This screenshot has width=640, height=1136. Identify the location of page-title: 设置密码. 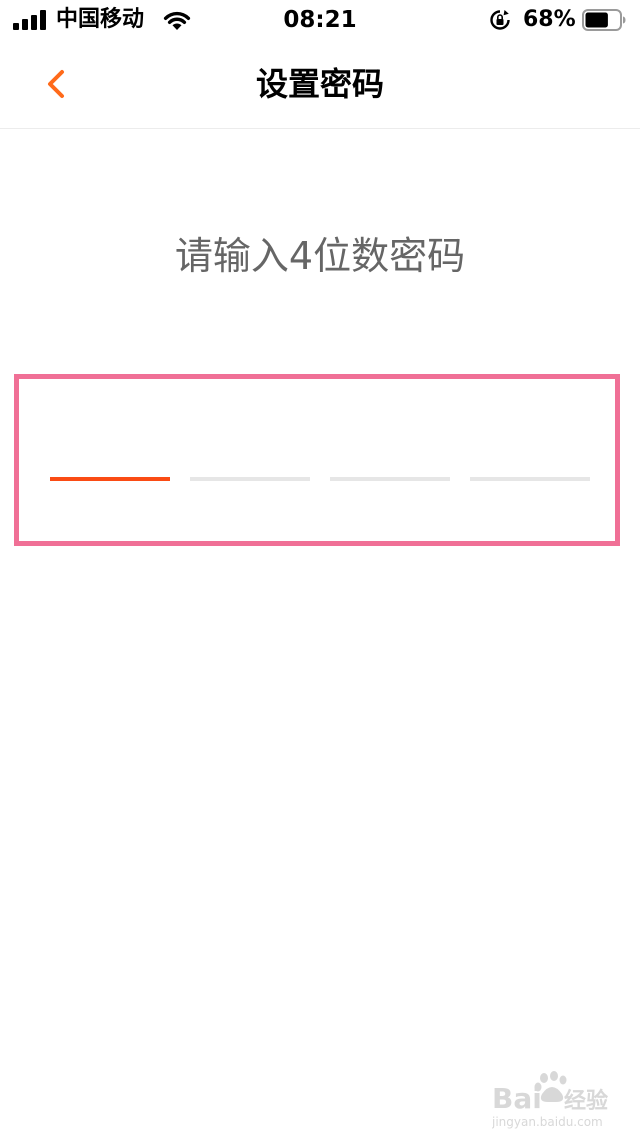
(319, 84).